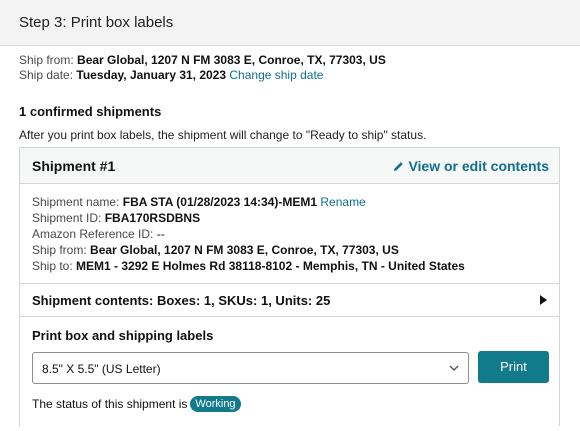 The width and height of the screenshot is (580, 431). I want to click on change-ship-date-link: Change ship date, so click(276, 75).